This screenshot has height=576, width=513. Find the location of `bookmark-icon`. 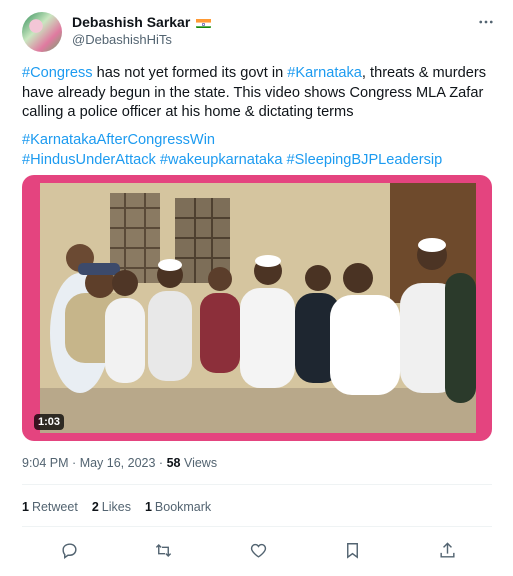

bookmark-icon is located at coordinates (352, 550).